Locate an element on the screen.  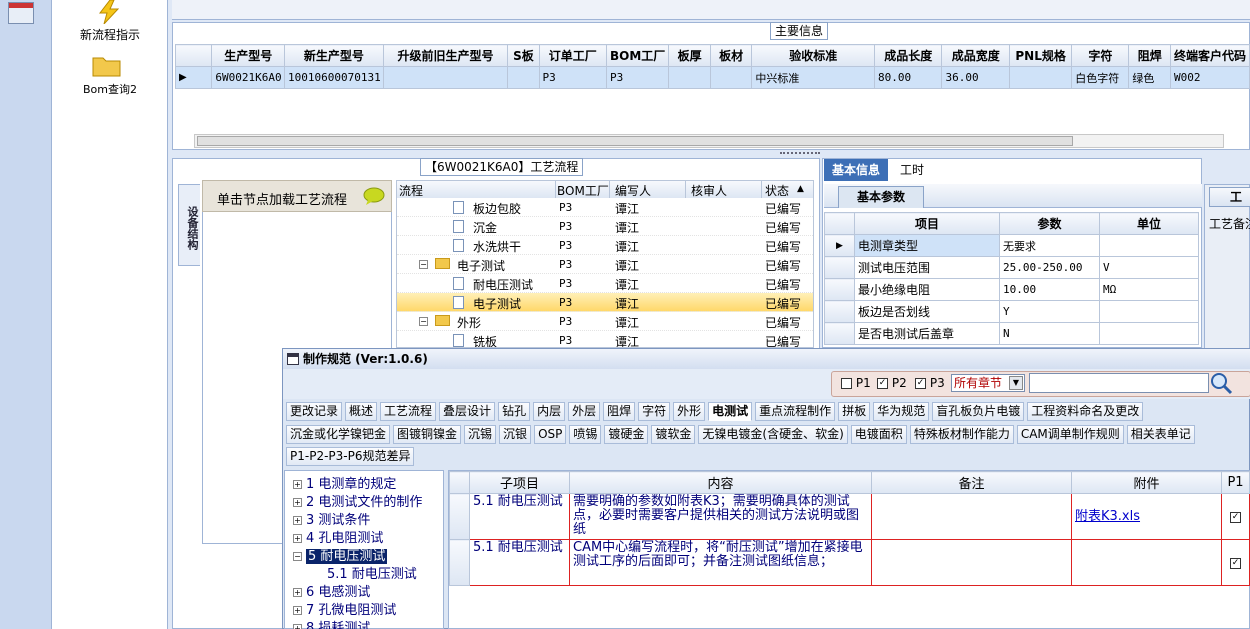
chapter-tab: CAM调单制作规则 is located at coordinates (1070, 434).